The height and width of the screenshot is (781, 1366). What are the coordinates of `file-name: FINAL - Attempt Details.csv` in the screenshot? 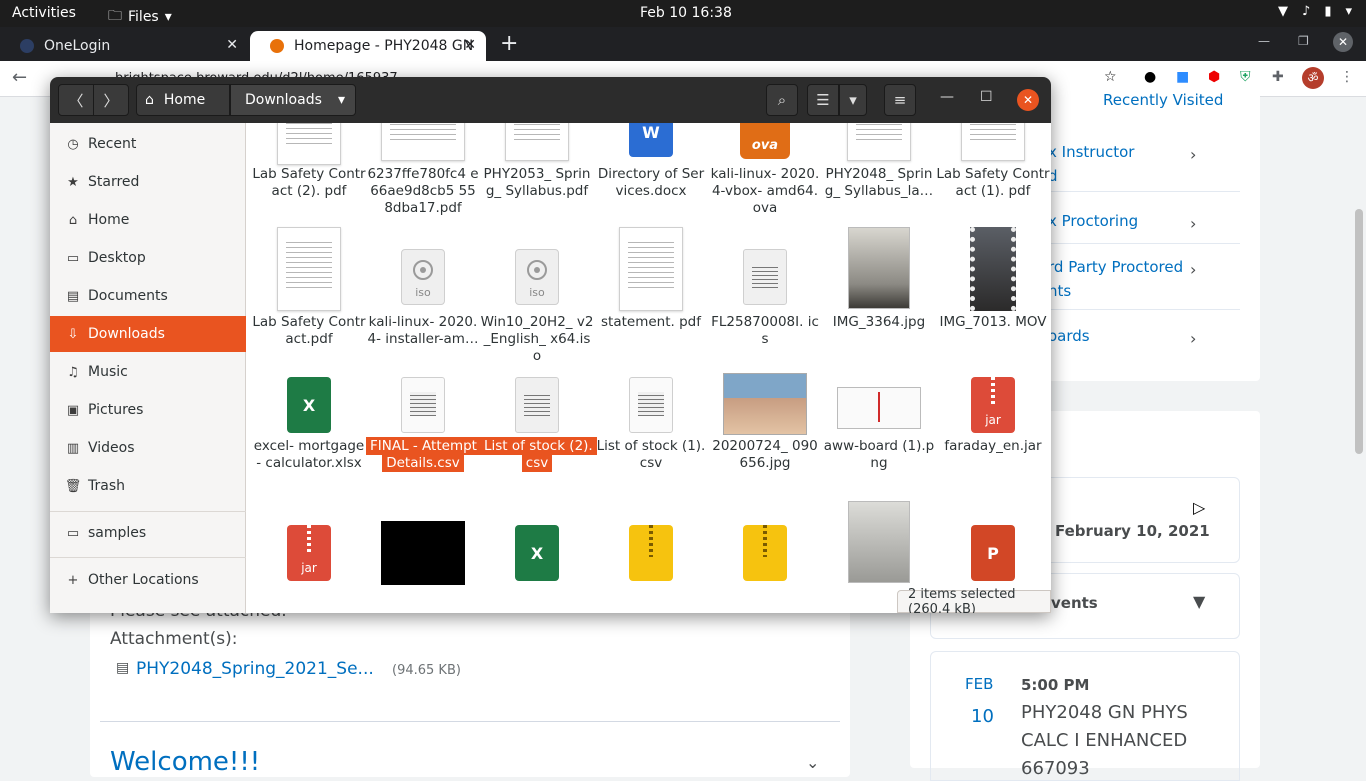 It's located at (423, 454).